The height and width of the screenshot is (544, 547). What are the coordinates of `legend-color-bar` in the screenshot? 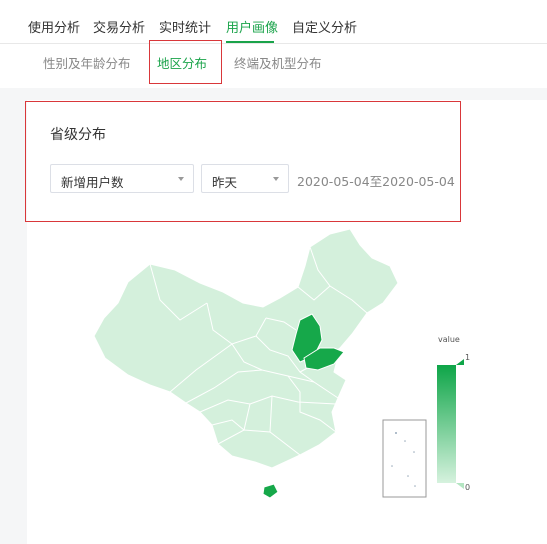 It's located at (446, 424).